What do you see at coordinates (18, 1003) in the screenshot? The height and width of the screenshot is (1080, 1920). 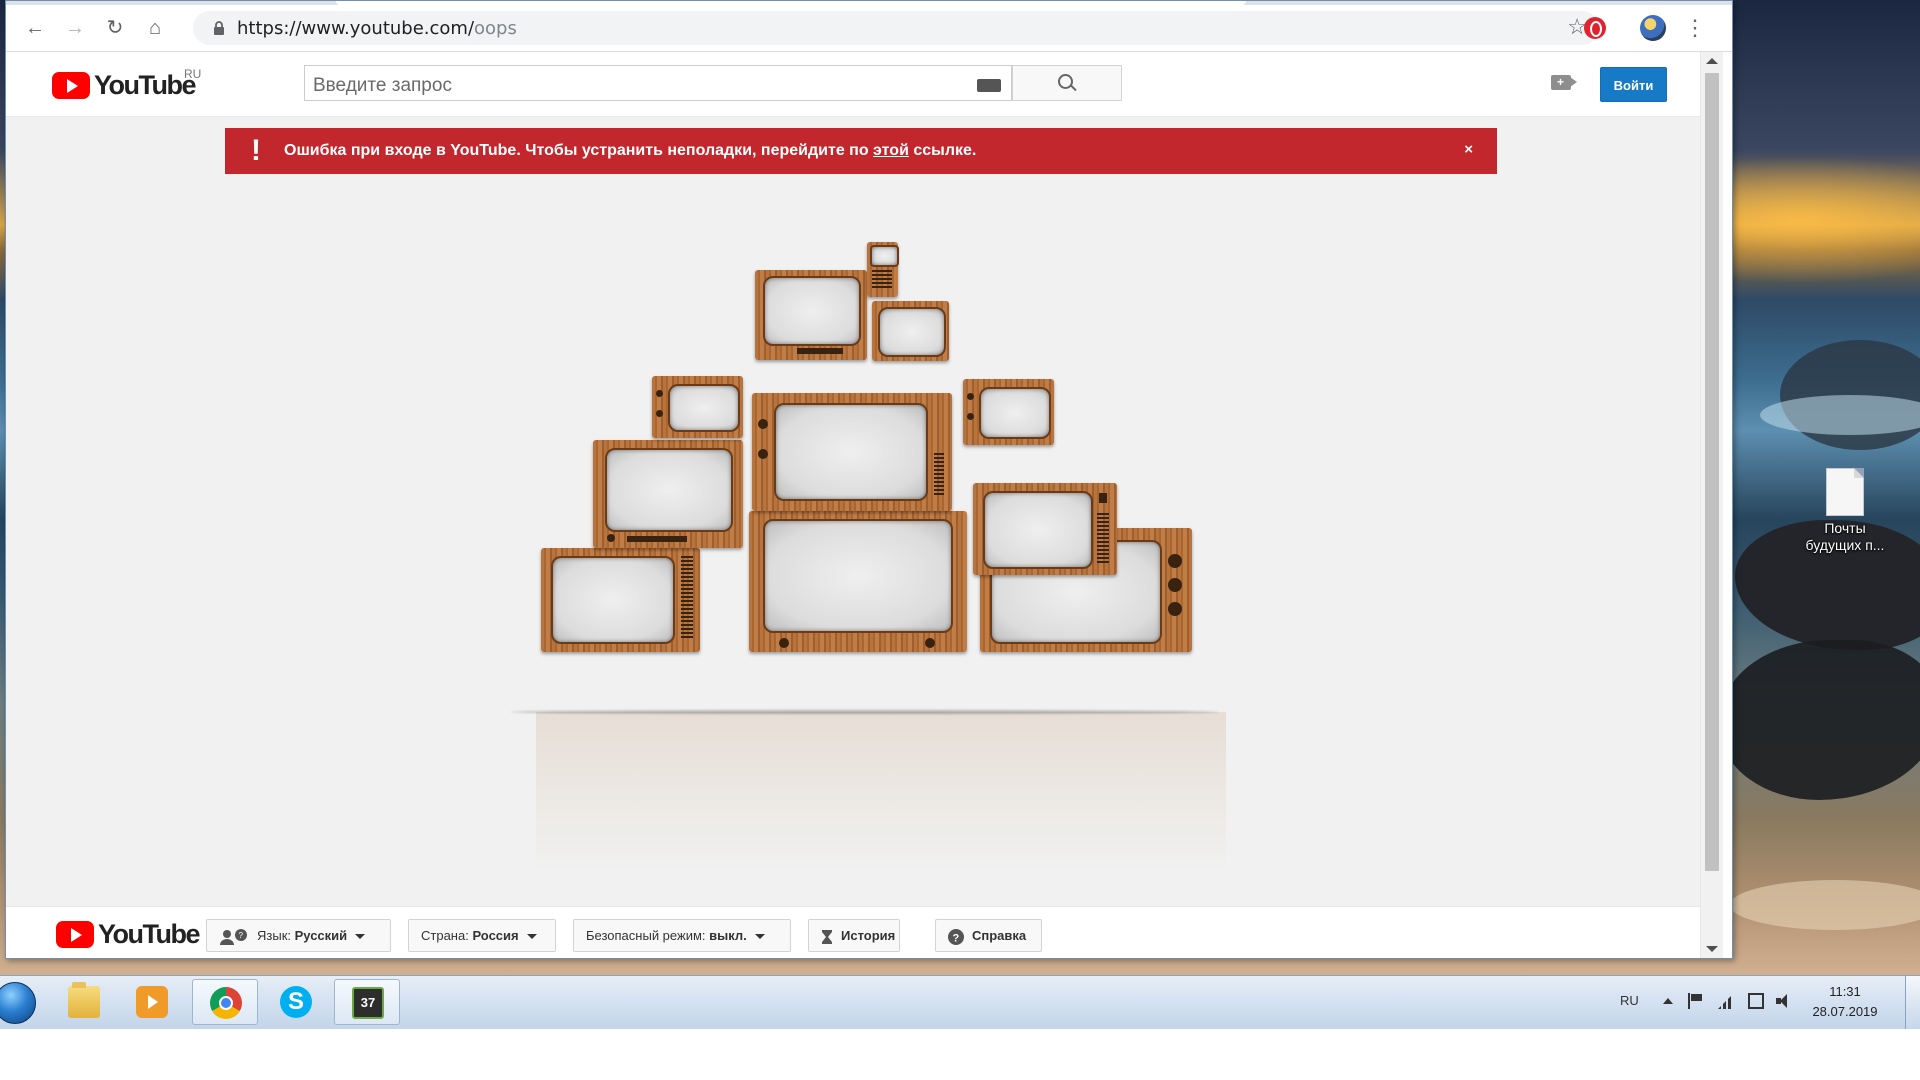 I see `start-button` at bounding box center [18, 1003].